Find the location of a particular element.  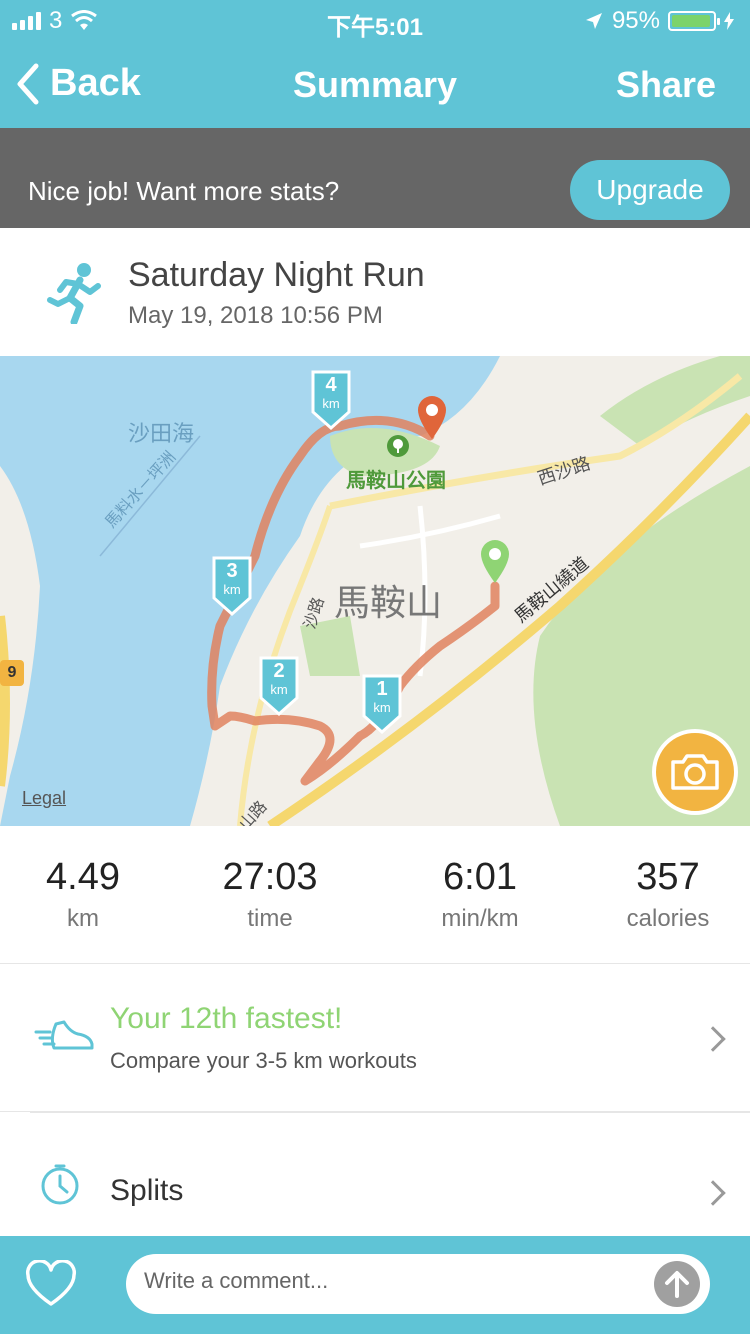

comment-bar is located at coordinates (375, 1285).